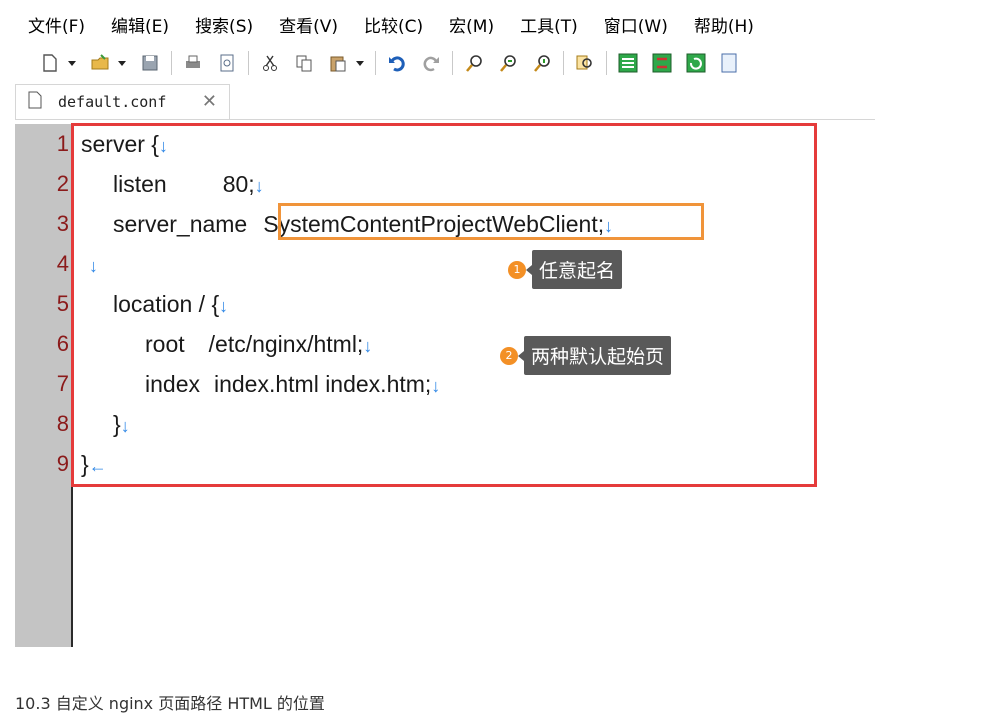  I want to click on tab-default-conf: default.conf ✕, so click(122, 101).